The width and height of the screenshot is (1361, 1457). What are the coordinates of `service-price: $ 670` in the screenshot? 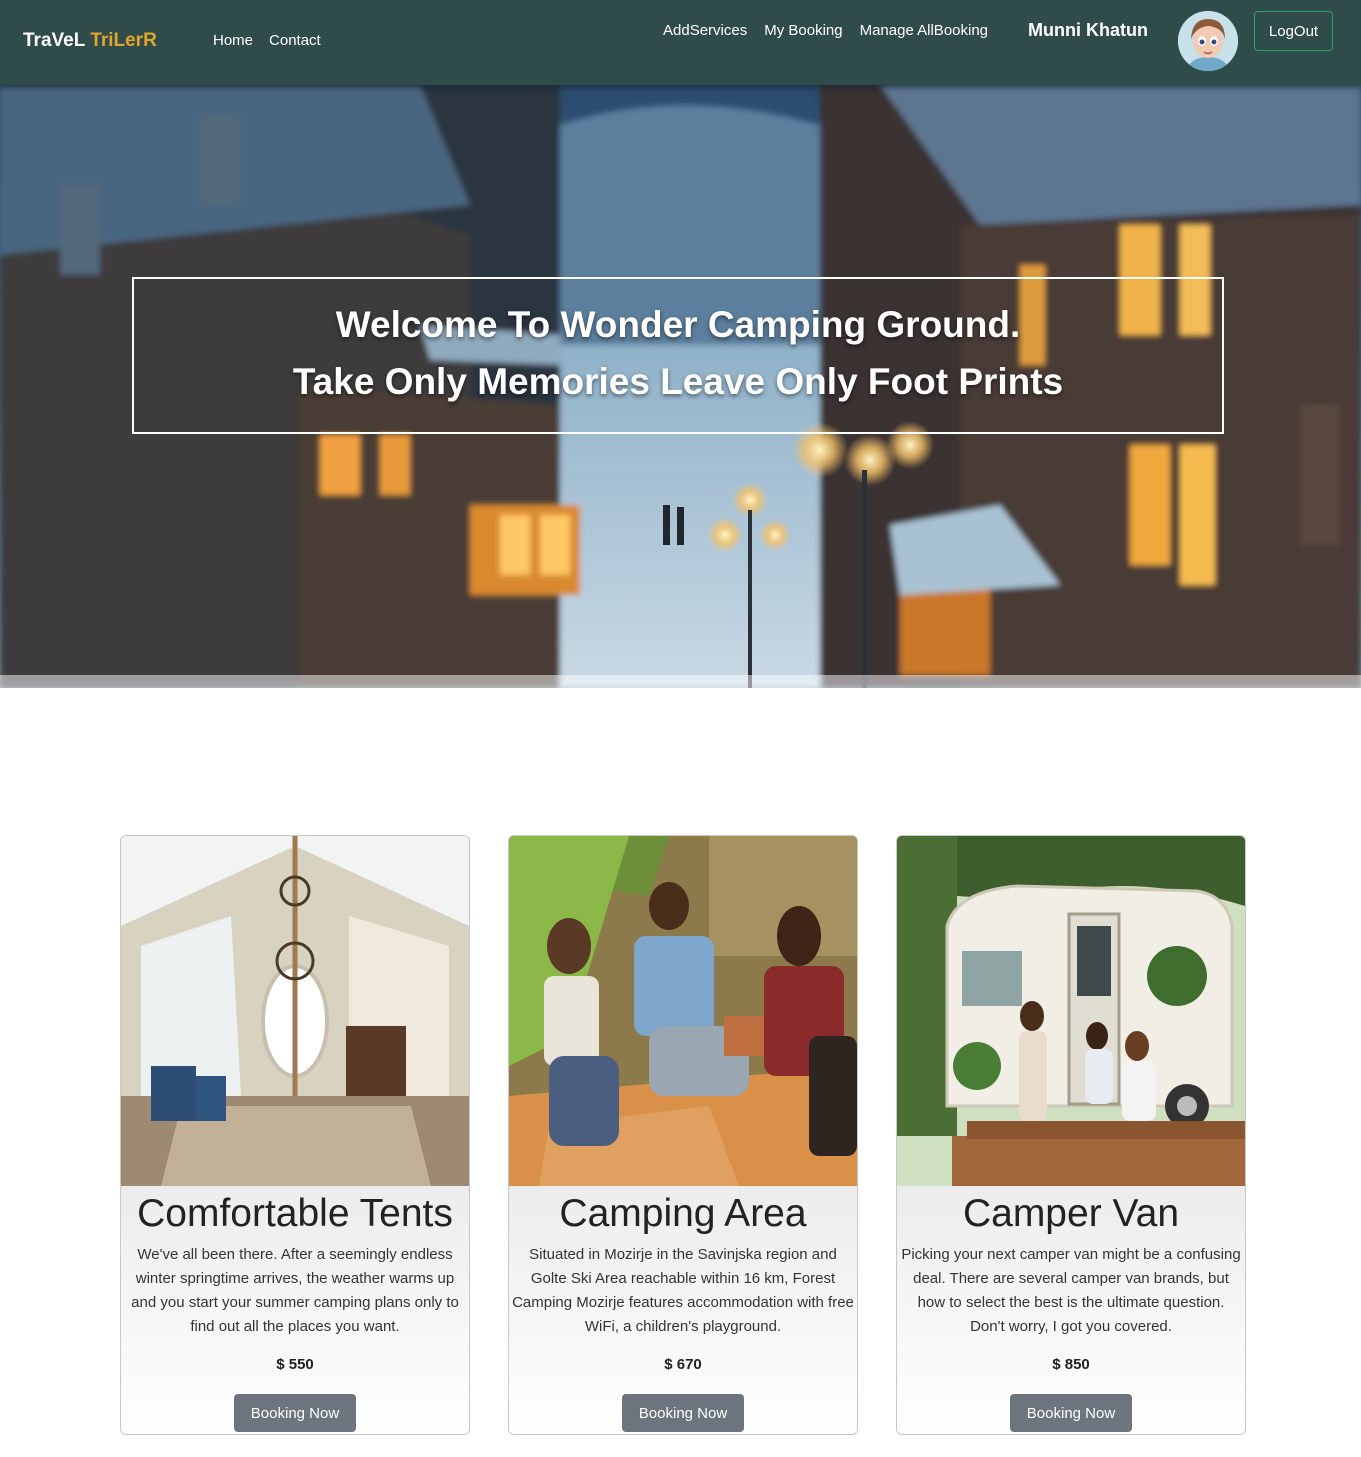 It's located at (683, 1364).